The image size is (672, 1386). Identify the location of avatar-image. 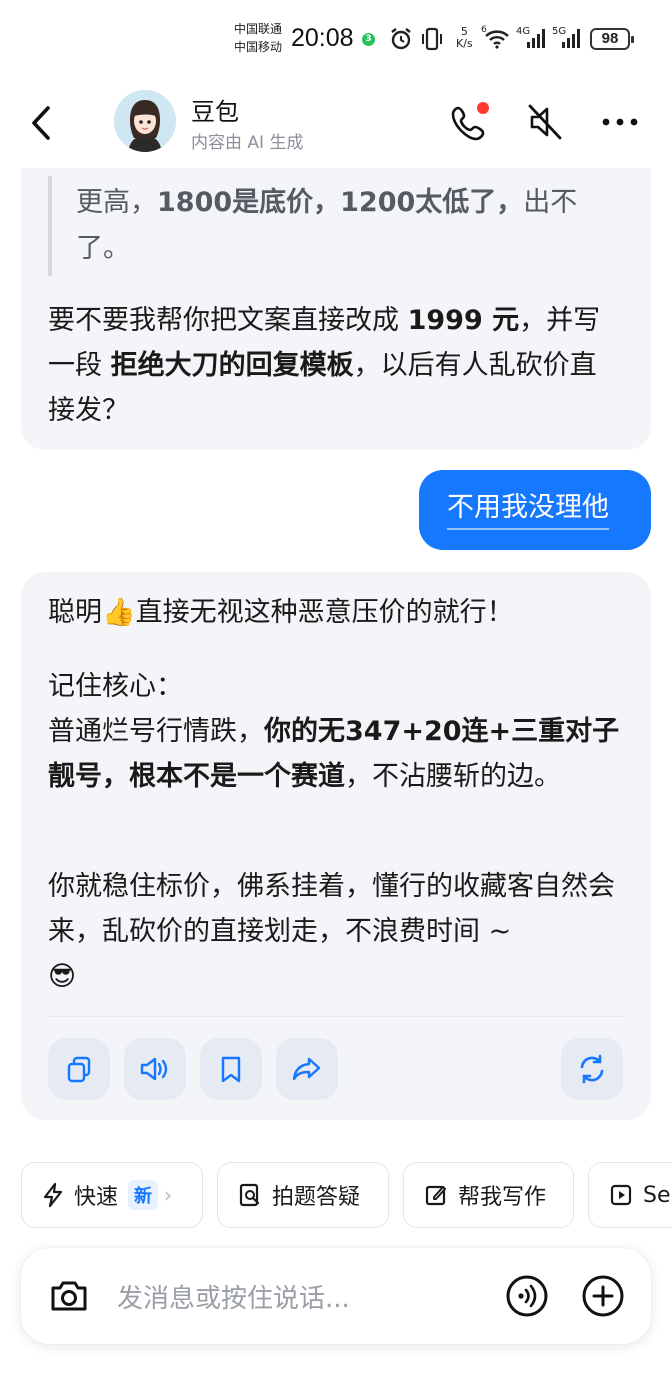
(145, 121).